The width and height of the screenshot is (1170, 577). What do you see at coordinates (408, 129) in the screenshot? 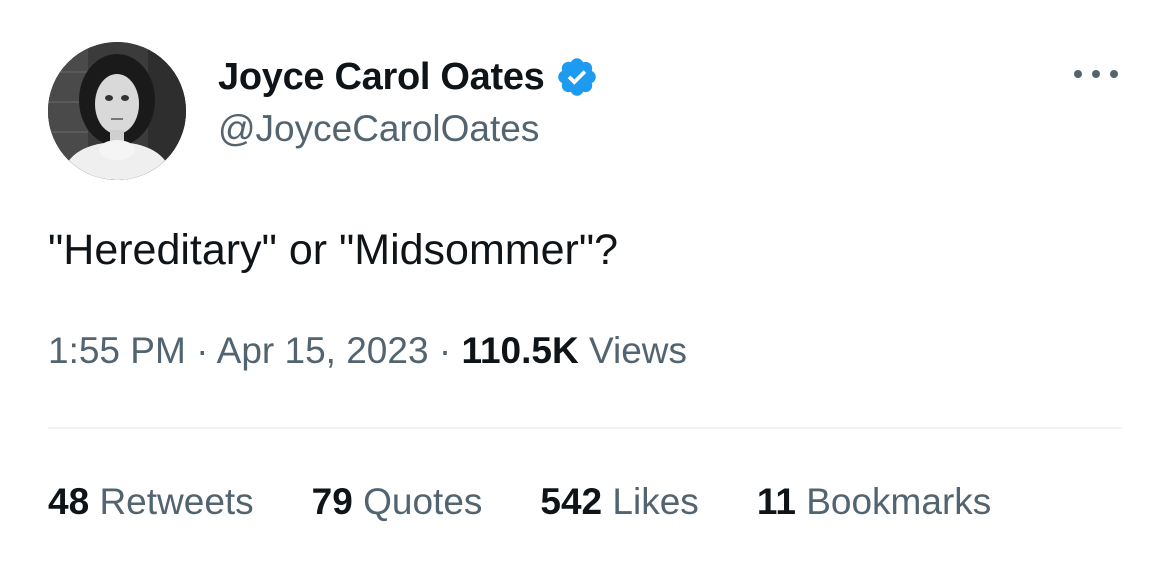
I see `handle: @JoyceCarolOates` at bounding box center [408, 129].